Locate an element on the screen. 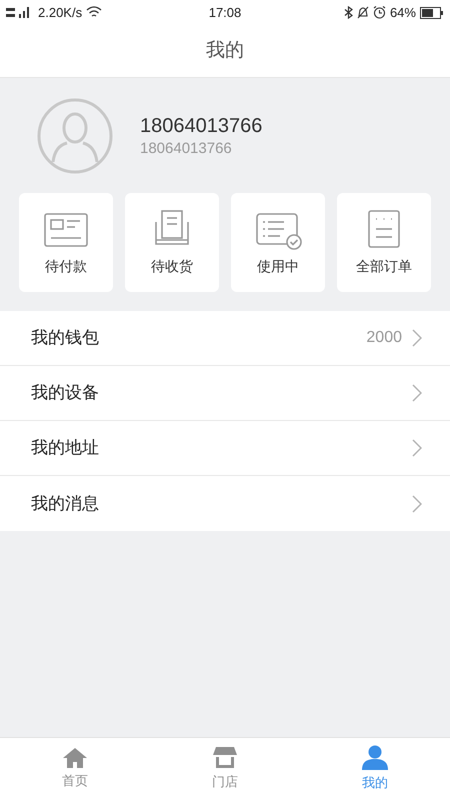 The width and height of the screenshot is (450, 800). store-icon is located at coordinates (225, 758).